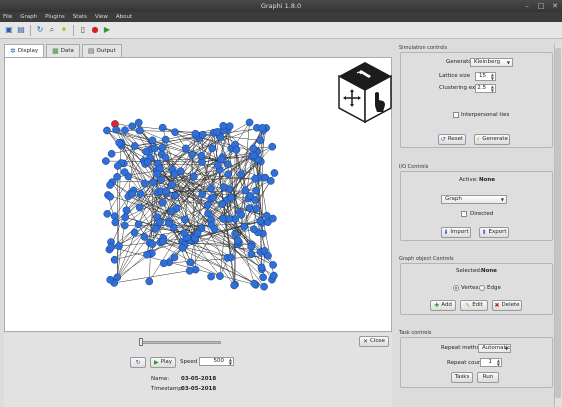 The image size is (562, 407). What do you see at coordinates (494, 232) in the screenshot?
I see `export-button: ⬆ Export` at bounding box center [494, 232].